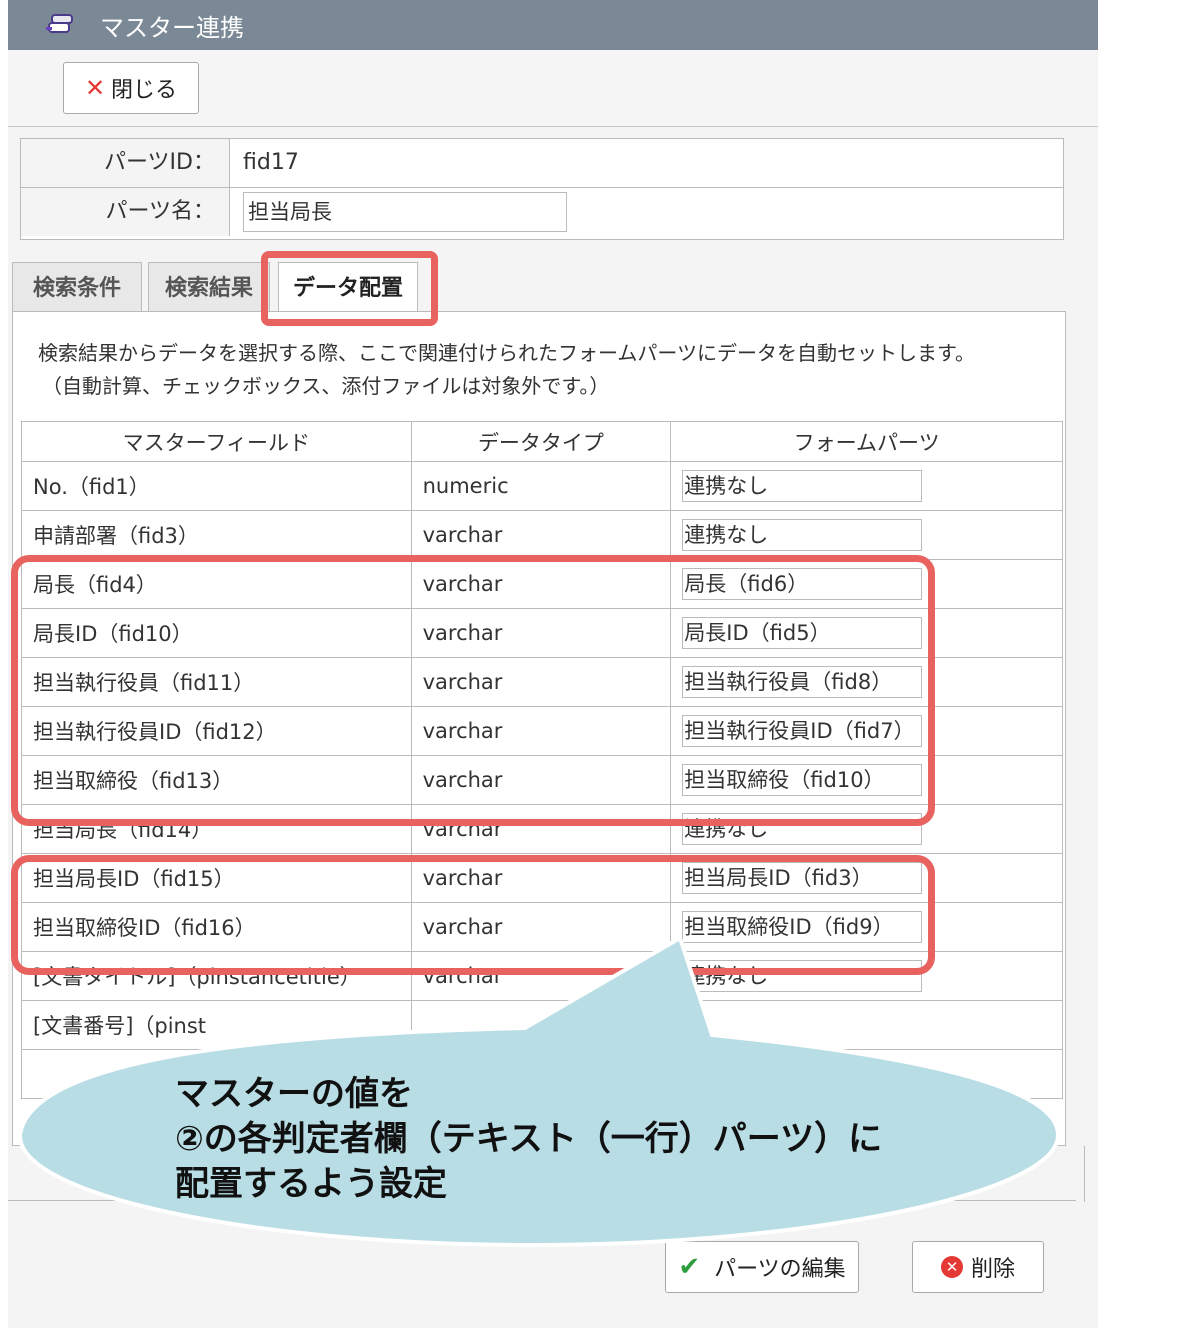  What do you see at coordinates (542, 163) in the screenshot?
I see `parts-id-row: パーツID： fid17` at bounding box center [542, 163].